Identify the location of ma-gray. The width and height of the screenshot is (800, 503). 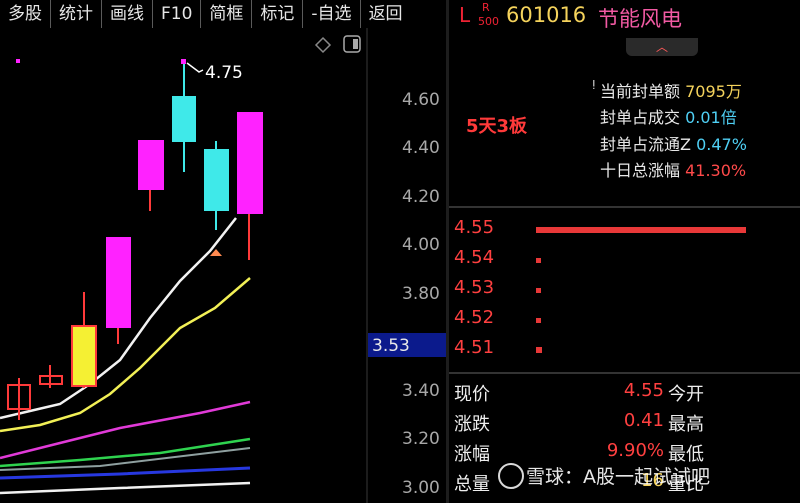
(125, 459).